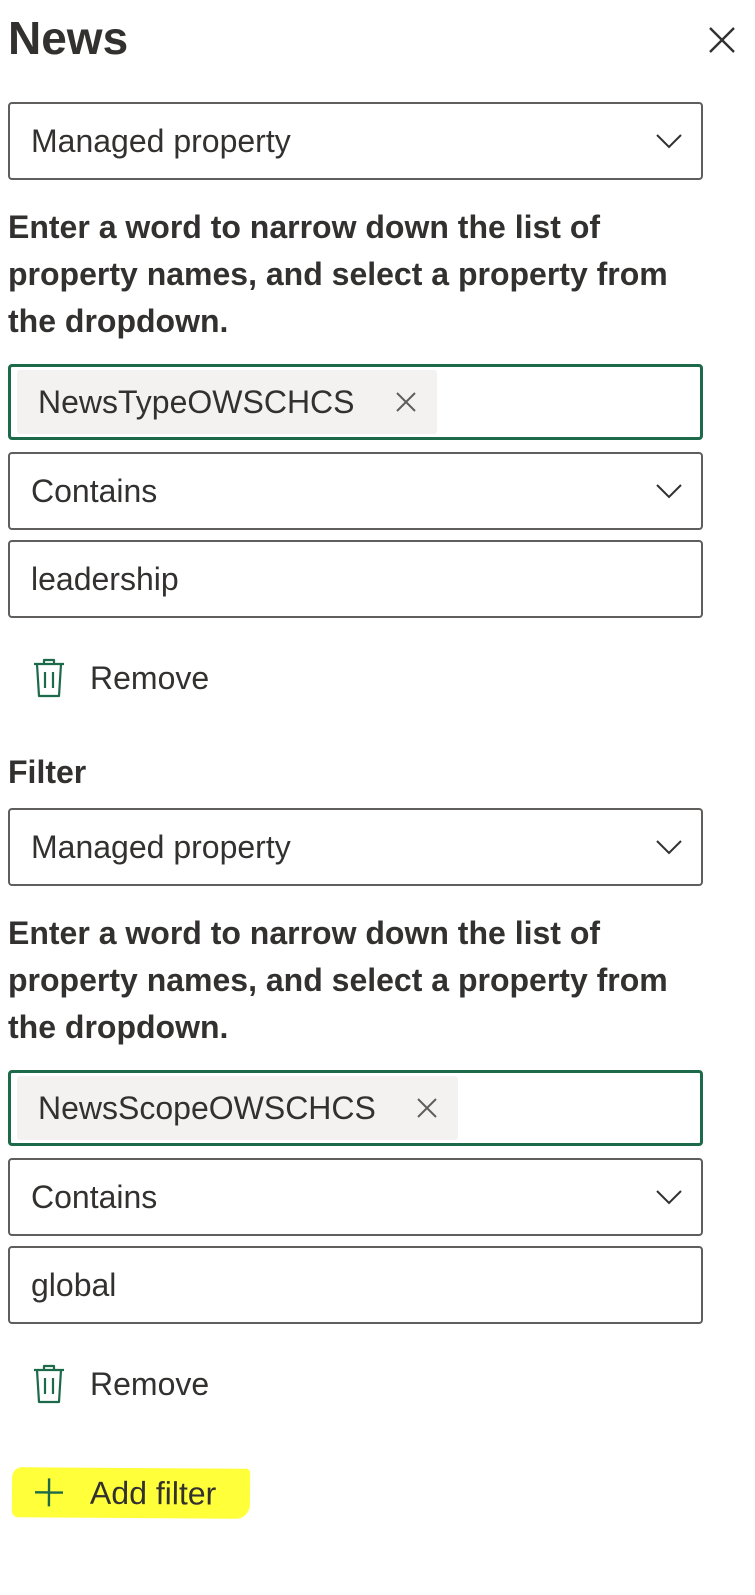  What do you see at coordinates (196, 401) in the screenshot?
I see `property-chip-label: NewsTypeOWSCHCS` at bounding box center [196, 401].